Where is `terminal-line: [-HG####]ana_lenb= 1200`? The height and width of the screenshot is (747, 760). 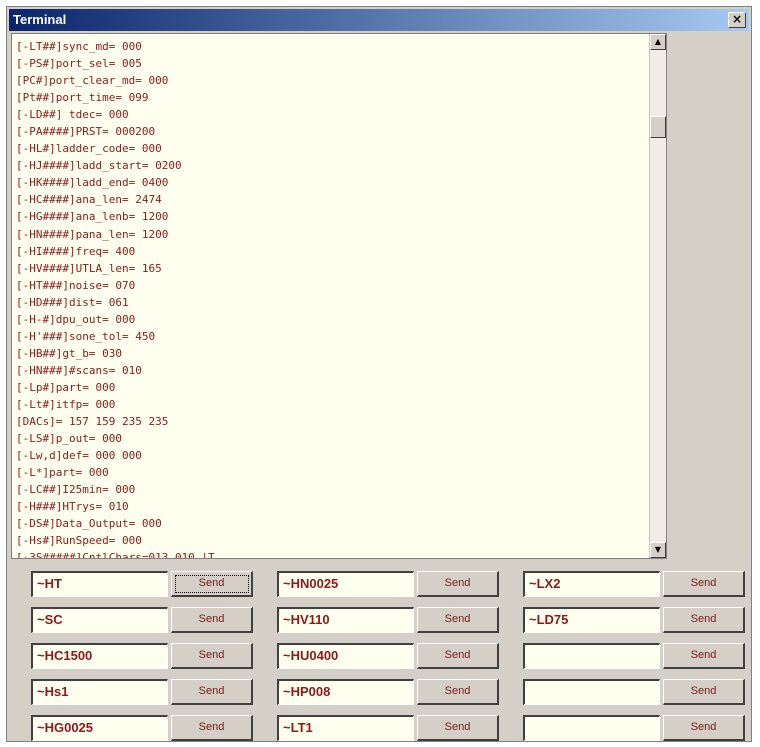
terminal-line: [-HG####]ana_lenb= 1200 is located at coordinates (92, 217).